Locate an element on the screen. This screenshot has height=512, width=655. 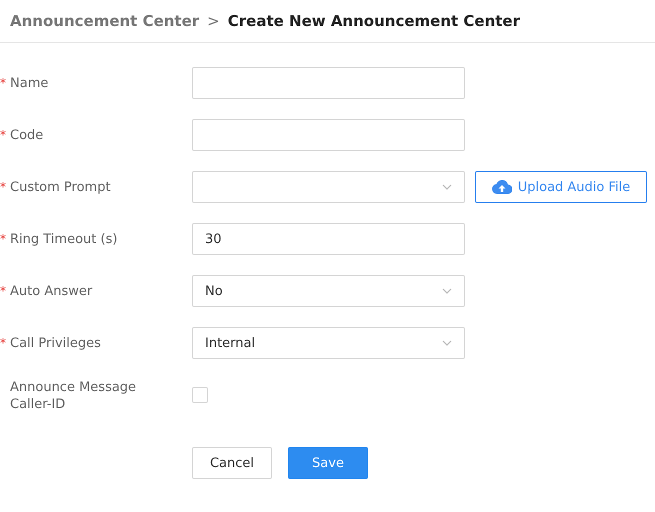
field-label: Code is located at coordinates (27, 135).